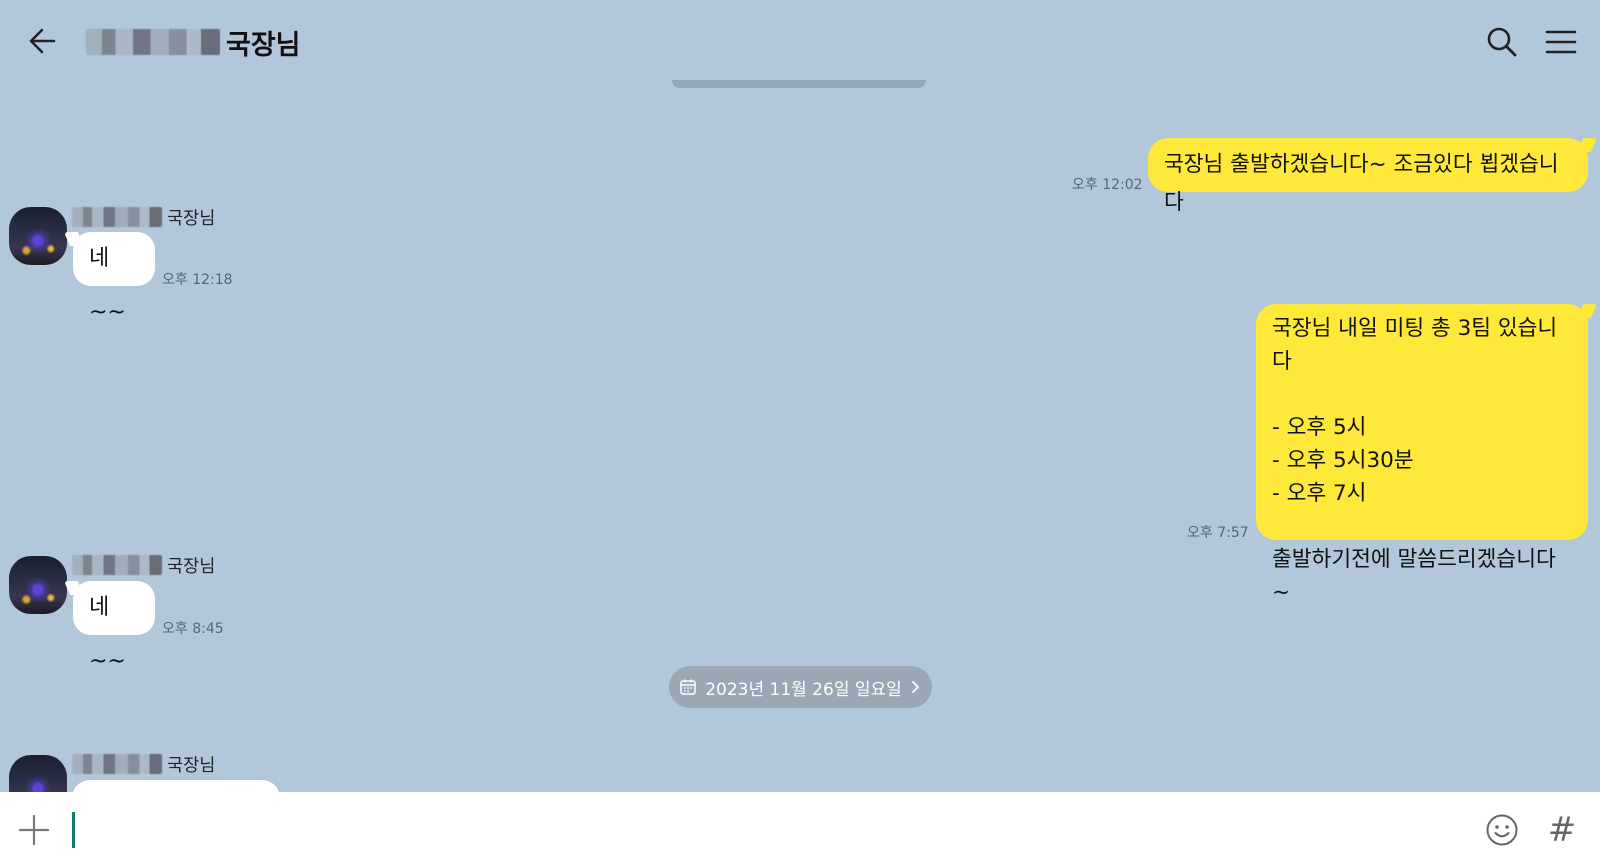 The height and width of the screenshot is (864, 1600). Describe the element at coordinates (800, 42) in the screenshot. I see `chat-header: 국장님` at that location.